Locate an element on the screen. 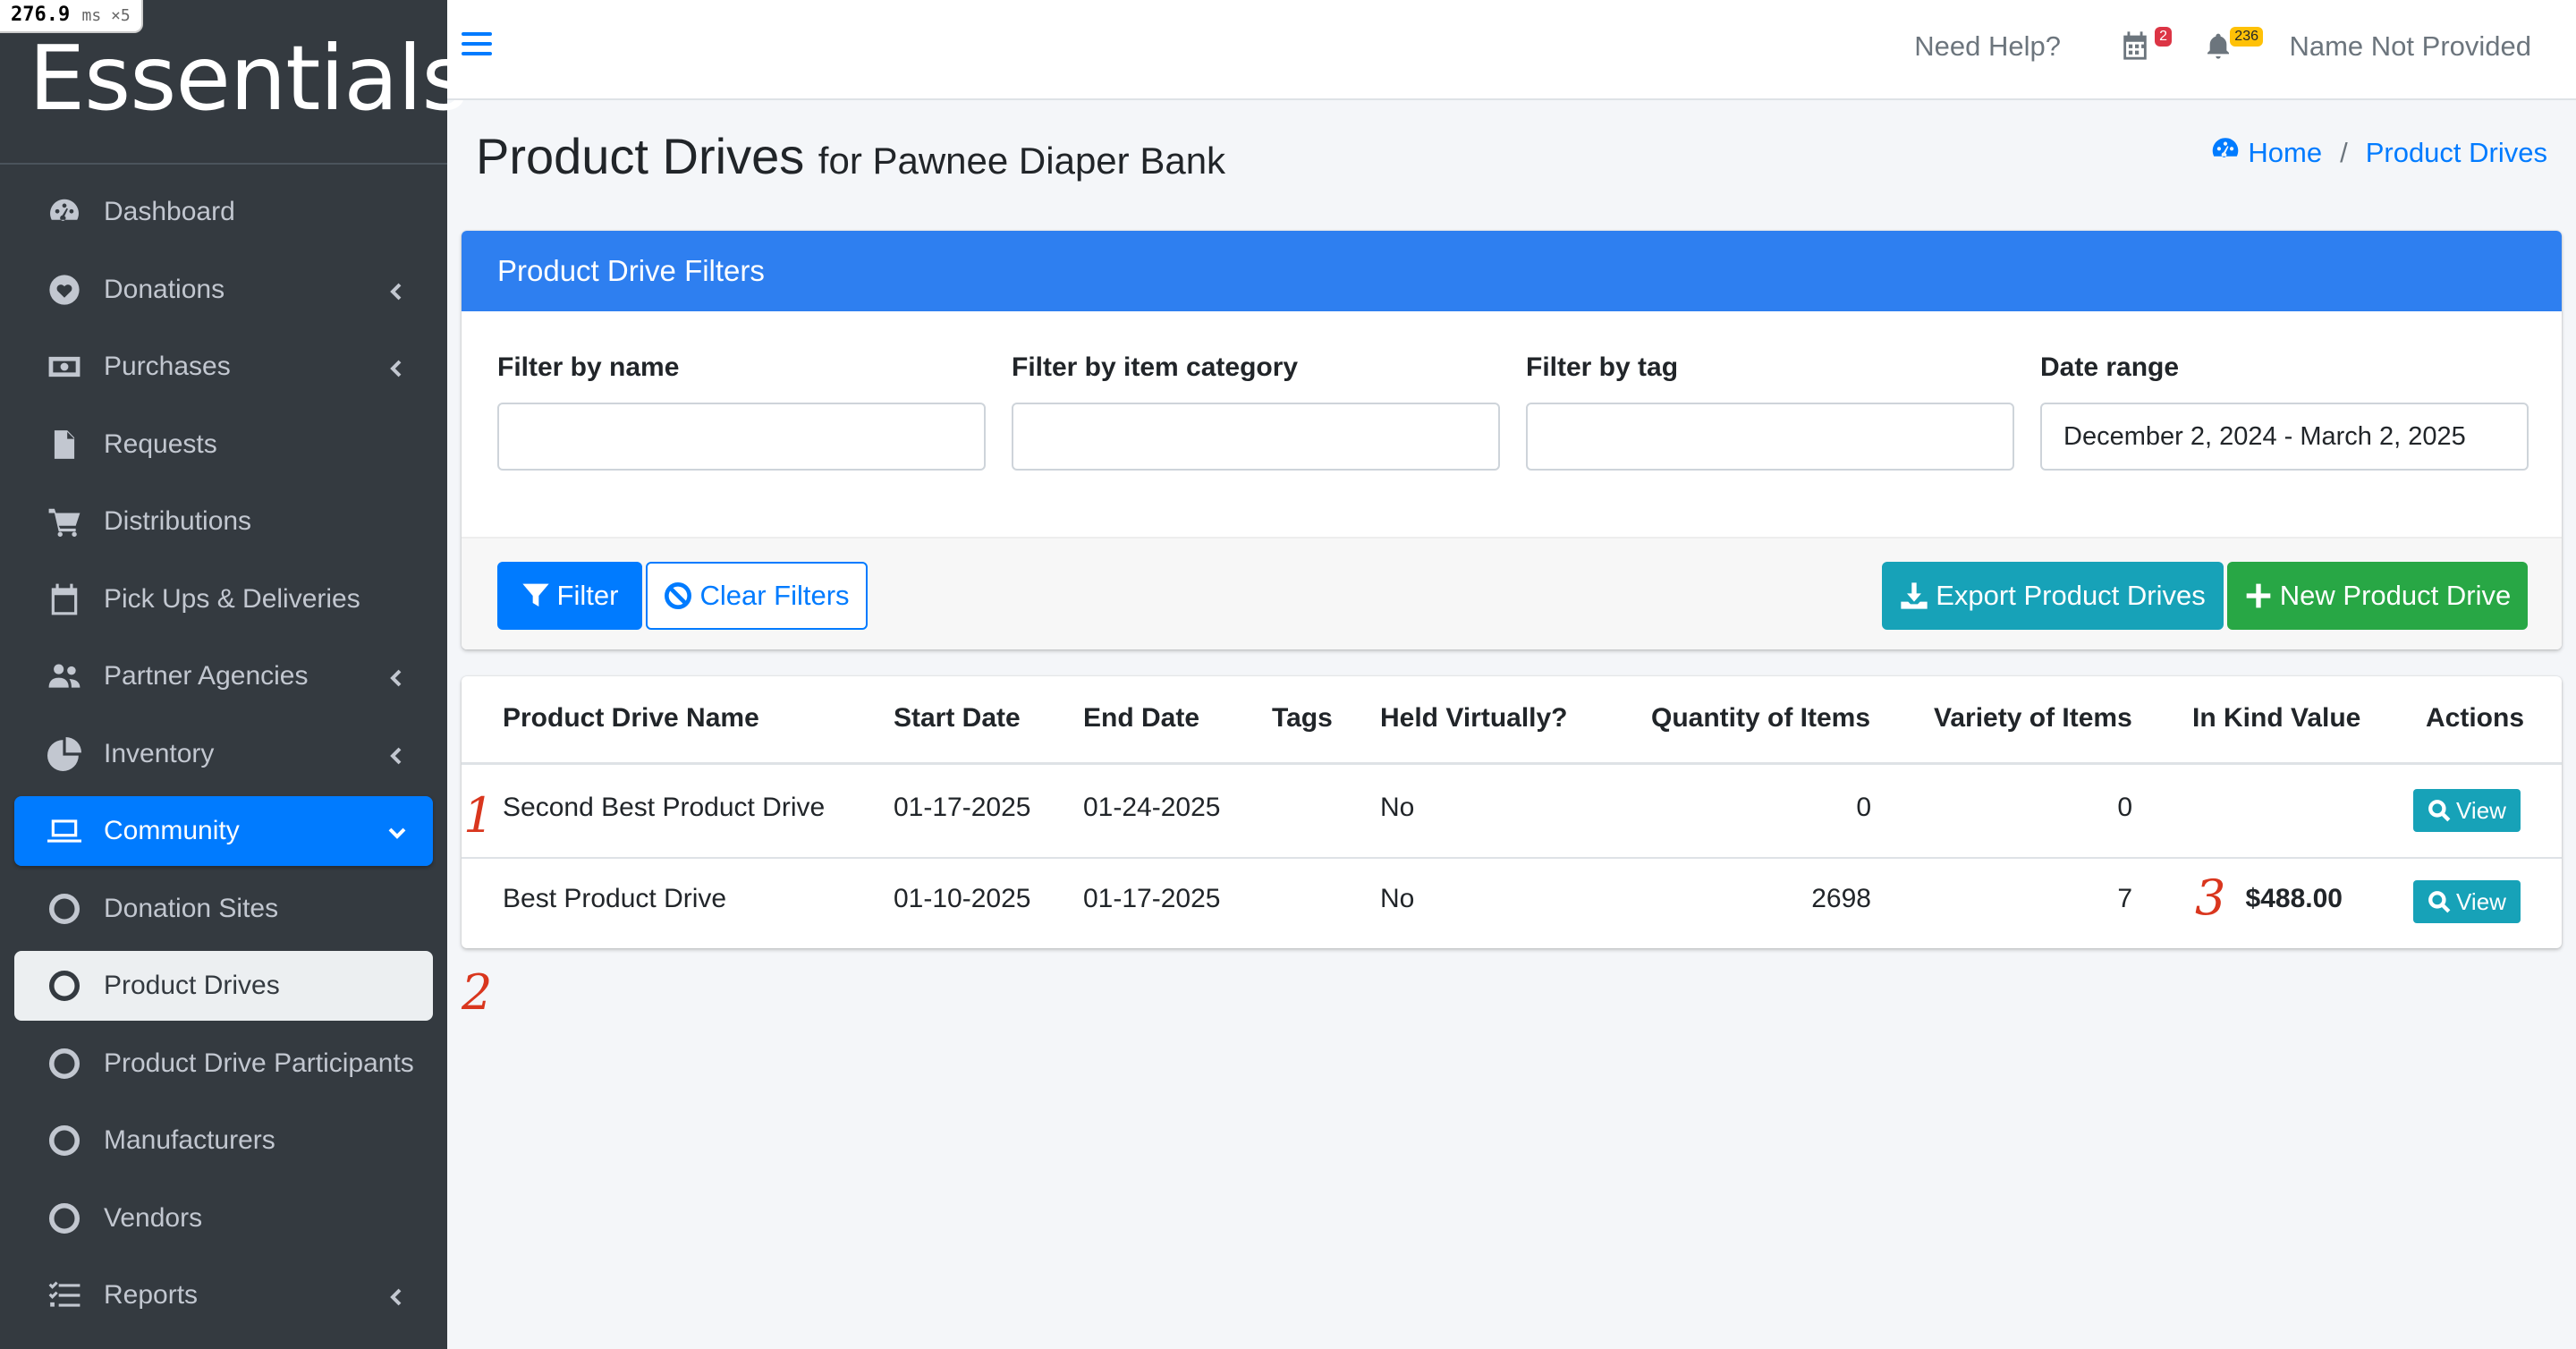  pie-chart-icon is located at coordinates (64, 754).